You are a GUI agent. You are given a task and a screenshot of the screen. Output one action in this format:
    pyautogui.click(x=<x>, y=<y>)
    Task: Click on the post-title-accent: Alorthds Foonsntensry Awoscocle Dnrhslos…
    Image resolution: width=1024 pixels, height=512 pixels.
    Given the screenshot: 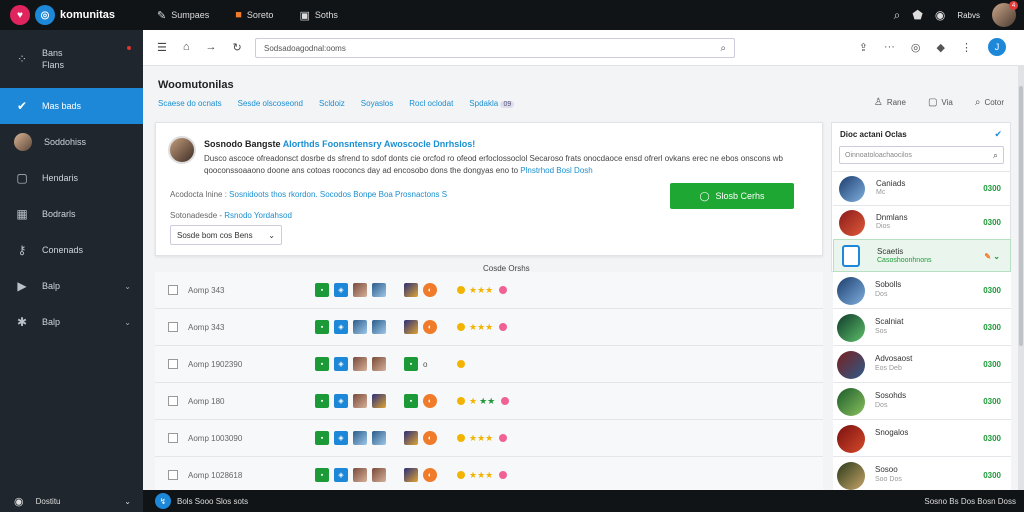 What is the action you would take?
    pyautogui.click(x=379, y=144)
    